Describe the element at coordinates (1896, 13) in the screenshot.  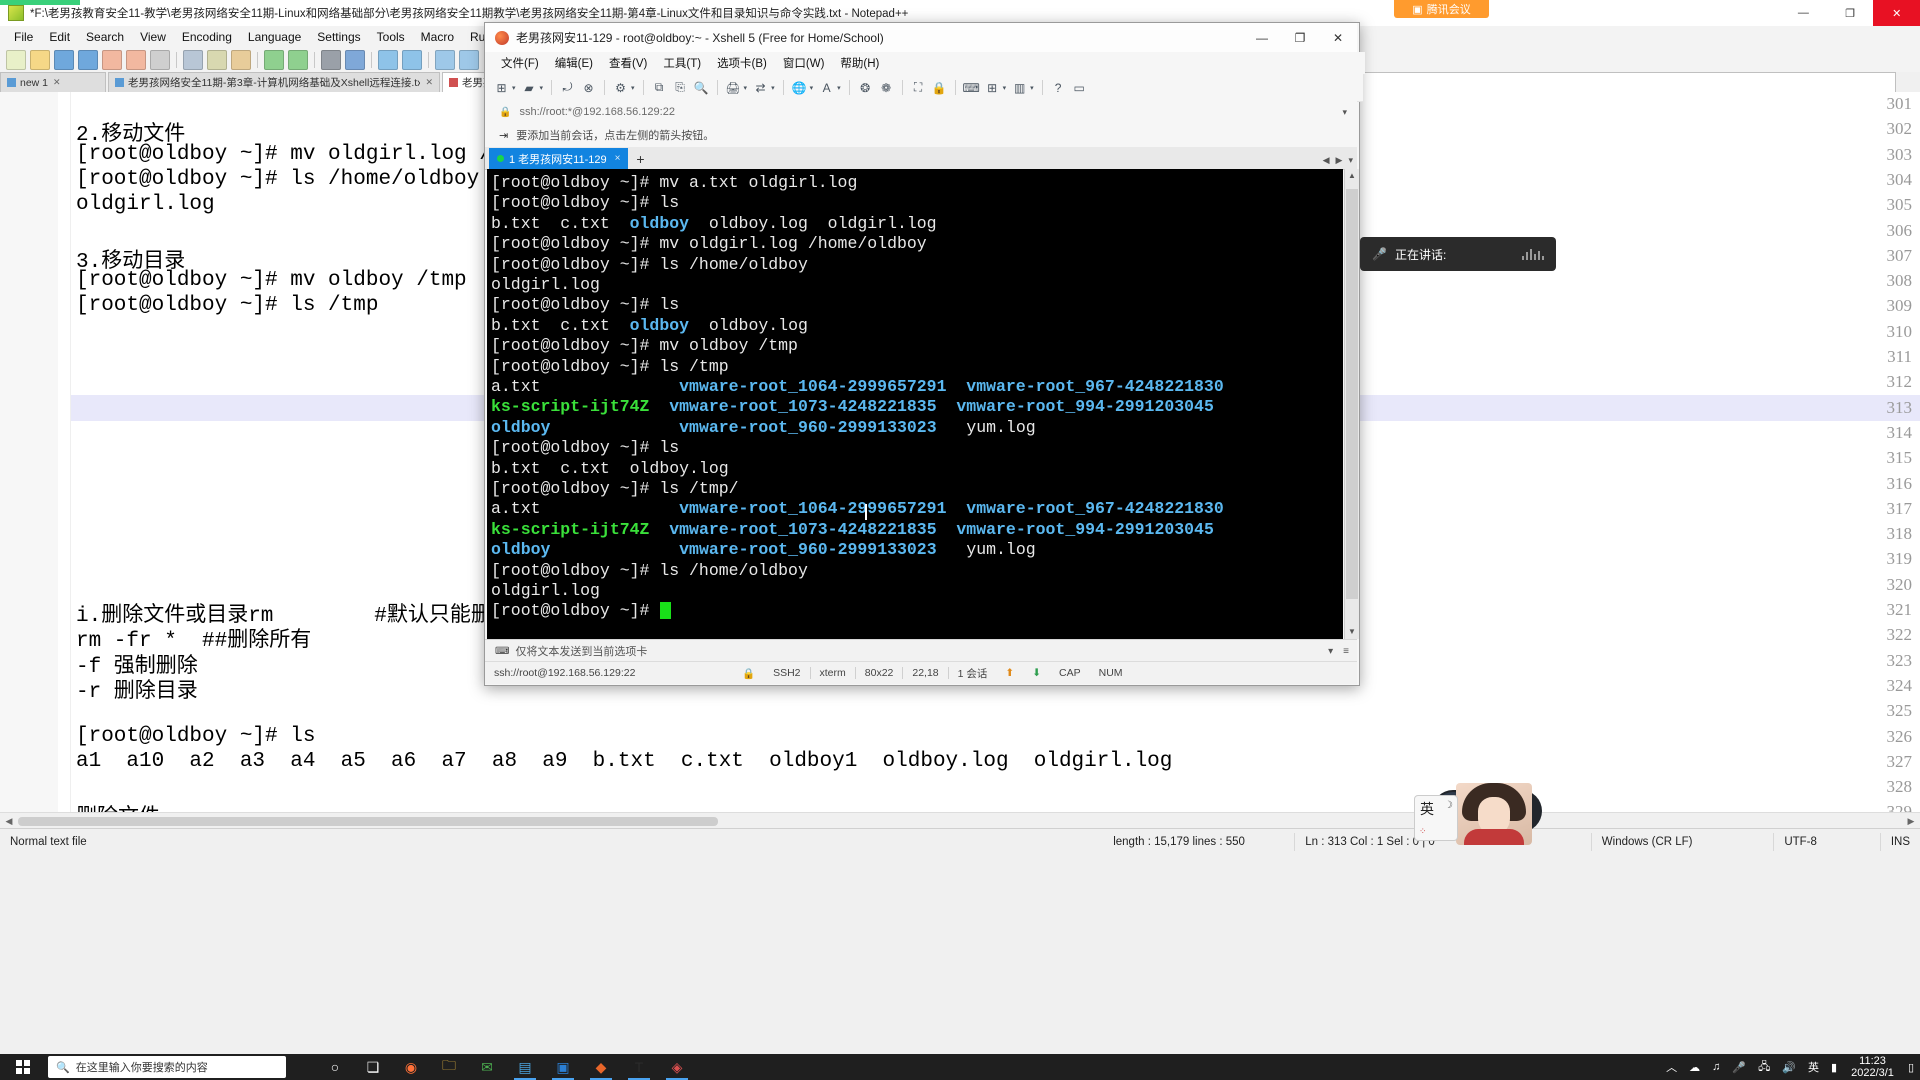
I see `notepad-close-button: ✕` at that location.